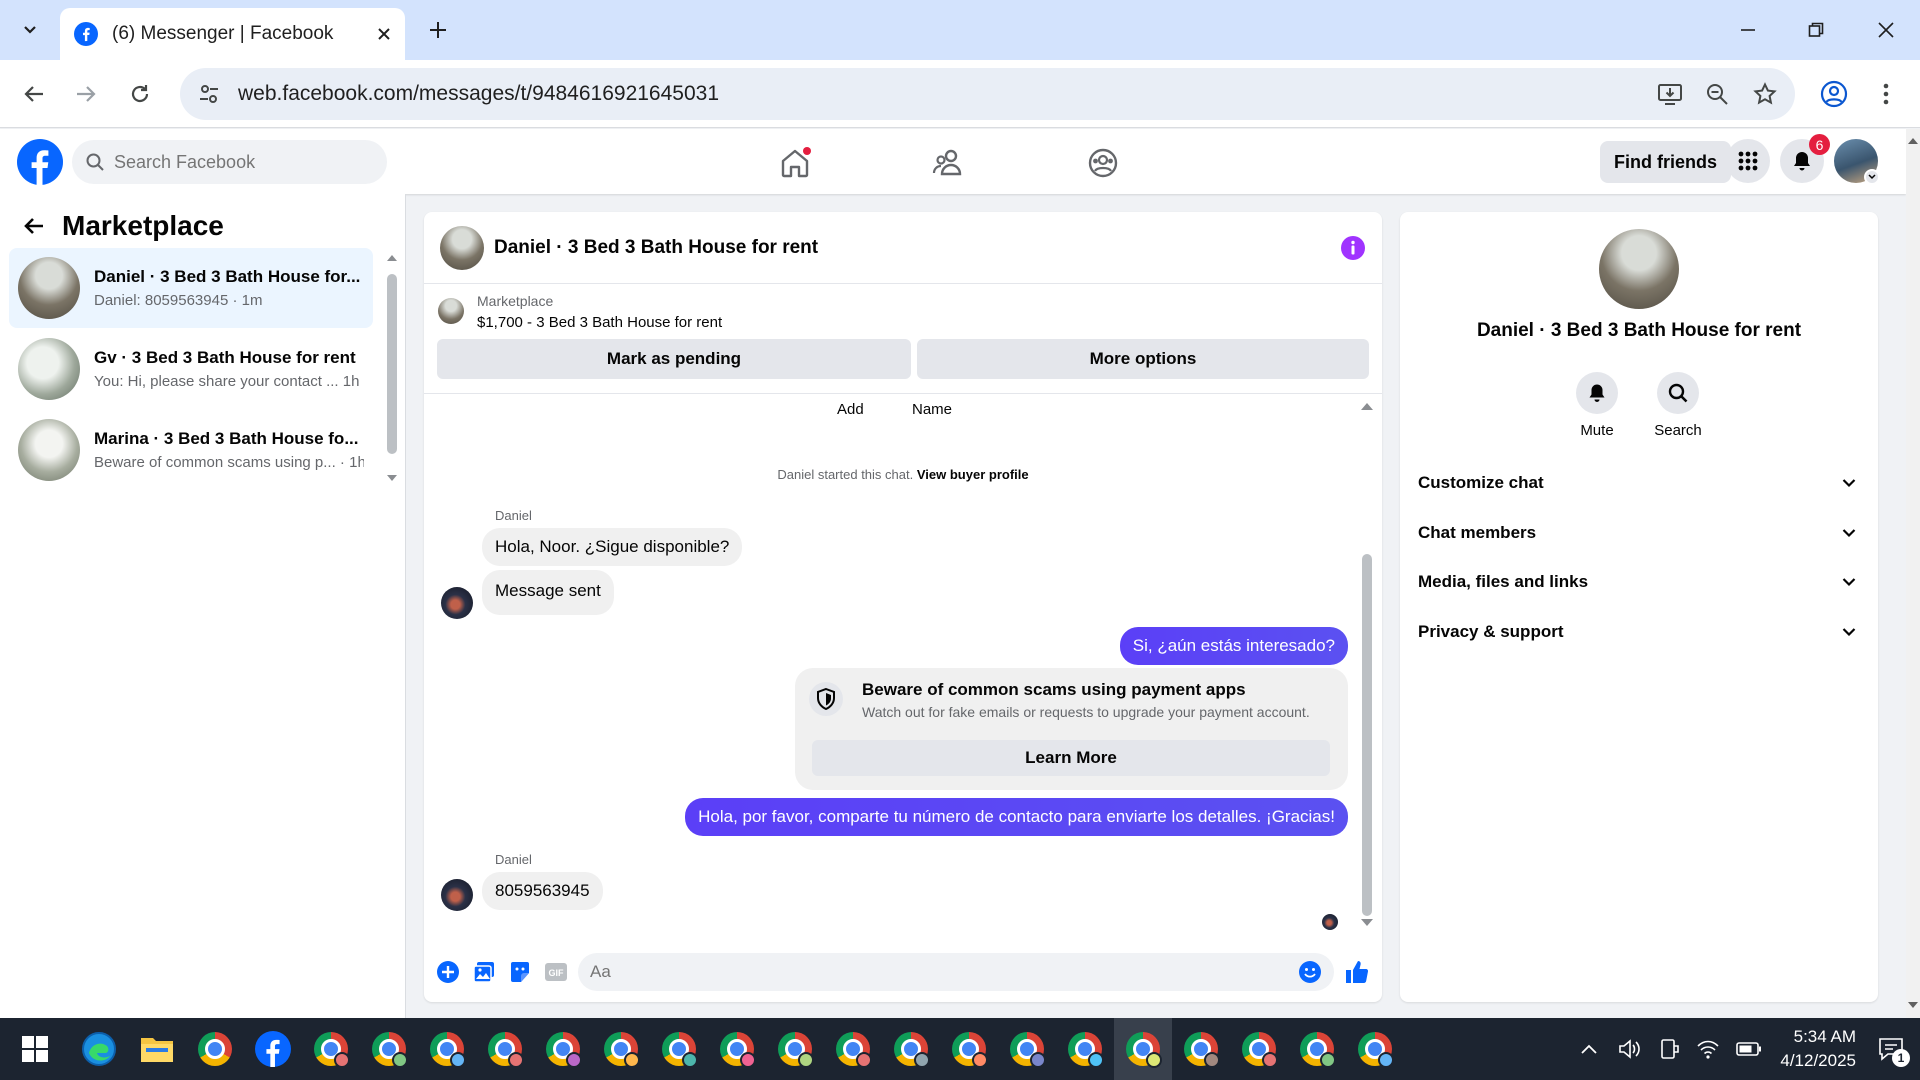  I want to click on device-icon, so click(1669, 1049).